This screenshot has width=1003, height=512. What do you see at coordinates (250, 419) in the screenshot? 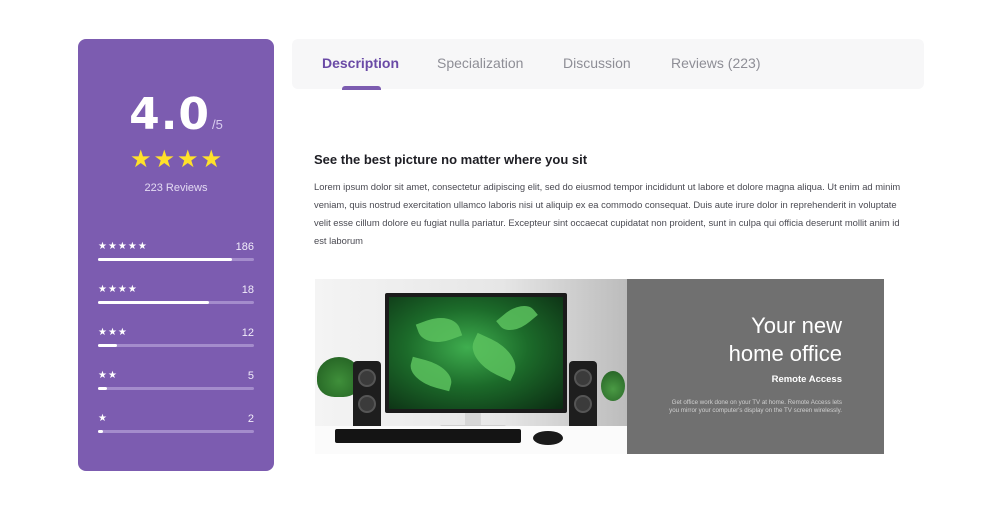
I see `rating-count: 2` at bounding box center [250, 419].